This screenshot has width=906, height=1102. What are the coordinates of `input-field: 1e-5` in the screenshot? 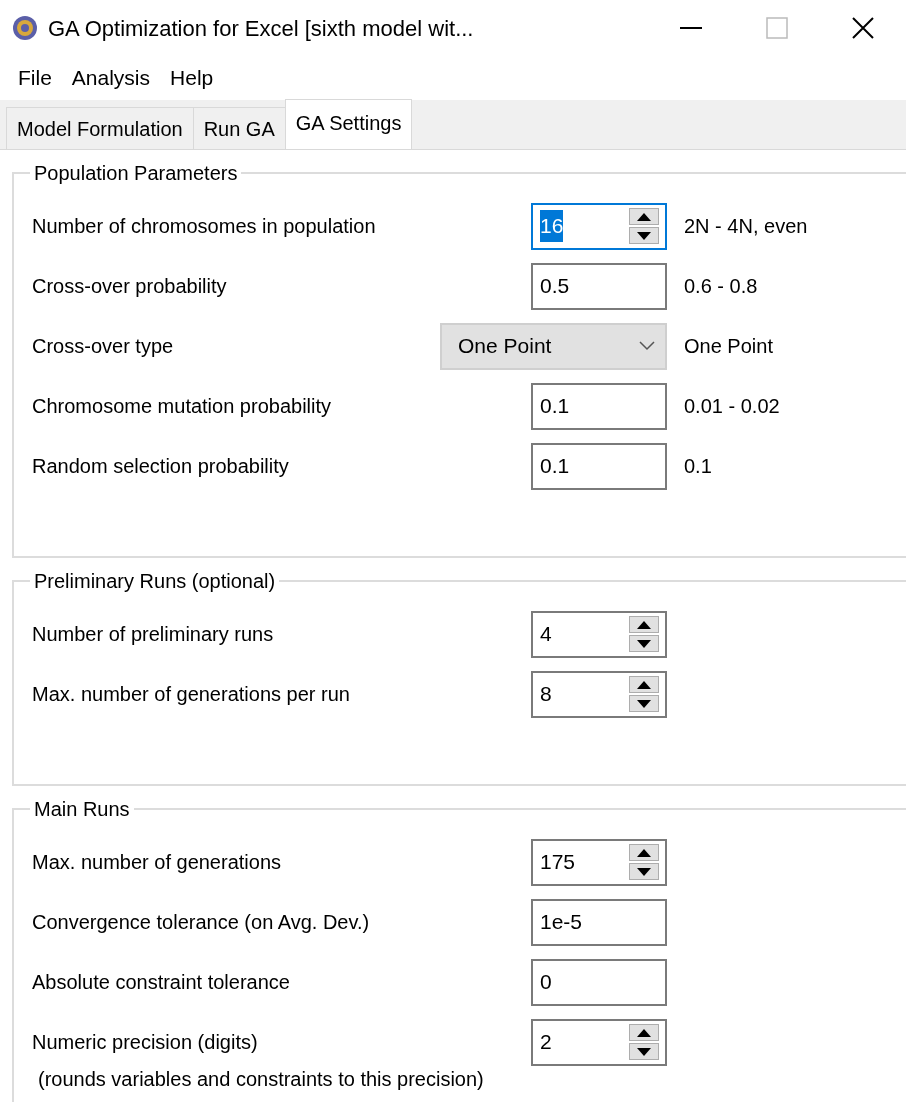 It's located at (599, 922).